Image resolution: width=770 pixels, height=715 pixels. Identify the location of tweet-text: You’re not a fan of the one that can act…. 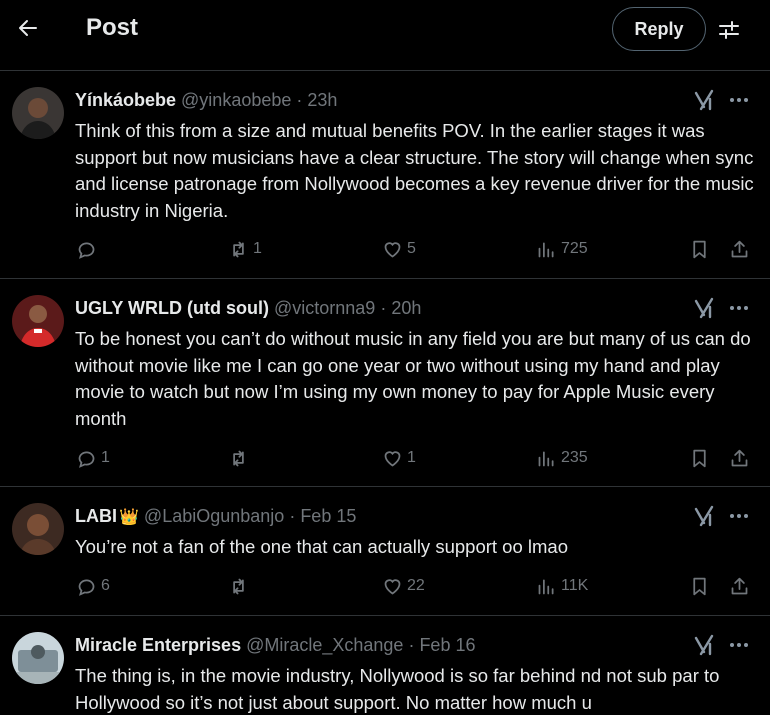
(321, 546).